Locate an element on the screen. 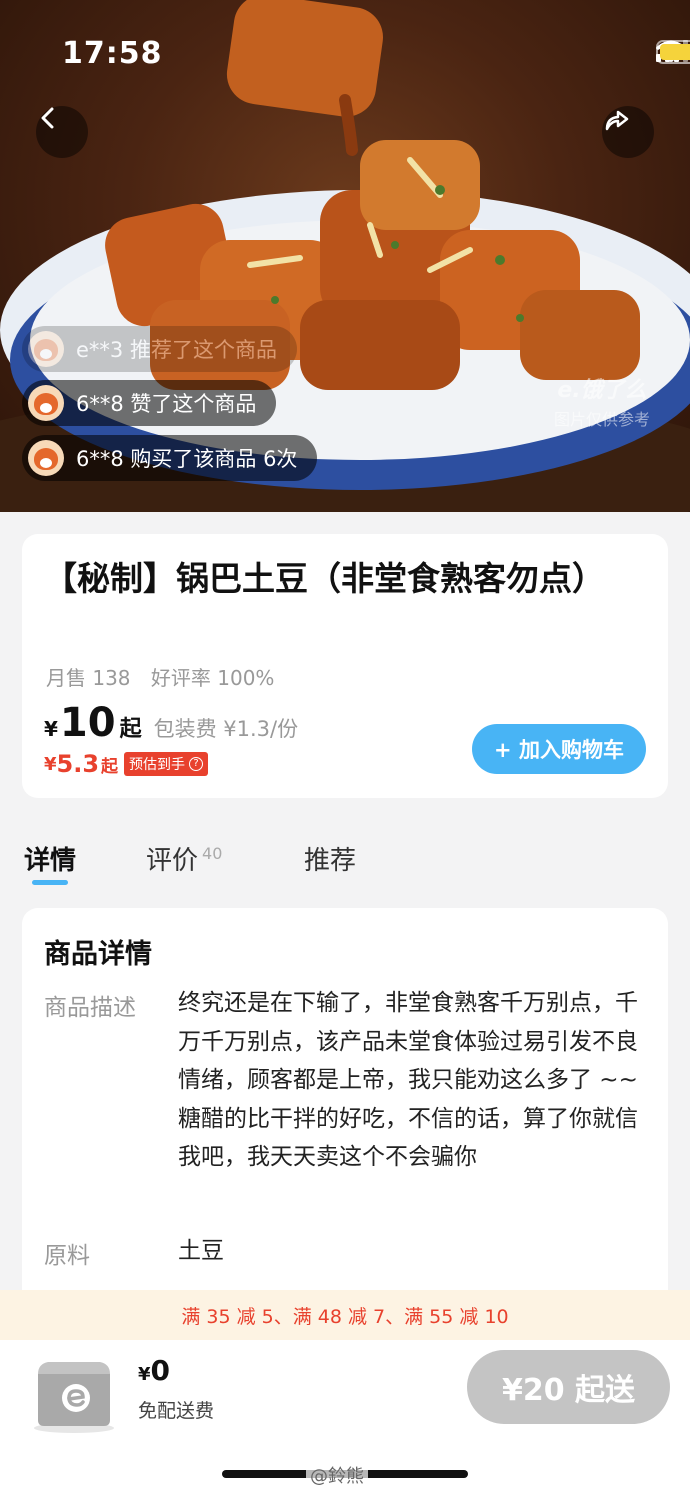 This screenshot has height=1494, width=690. battery-icon is located at coordinates (673, 52).